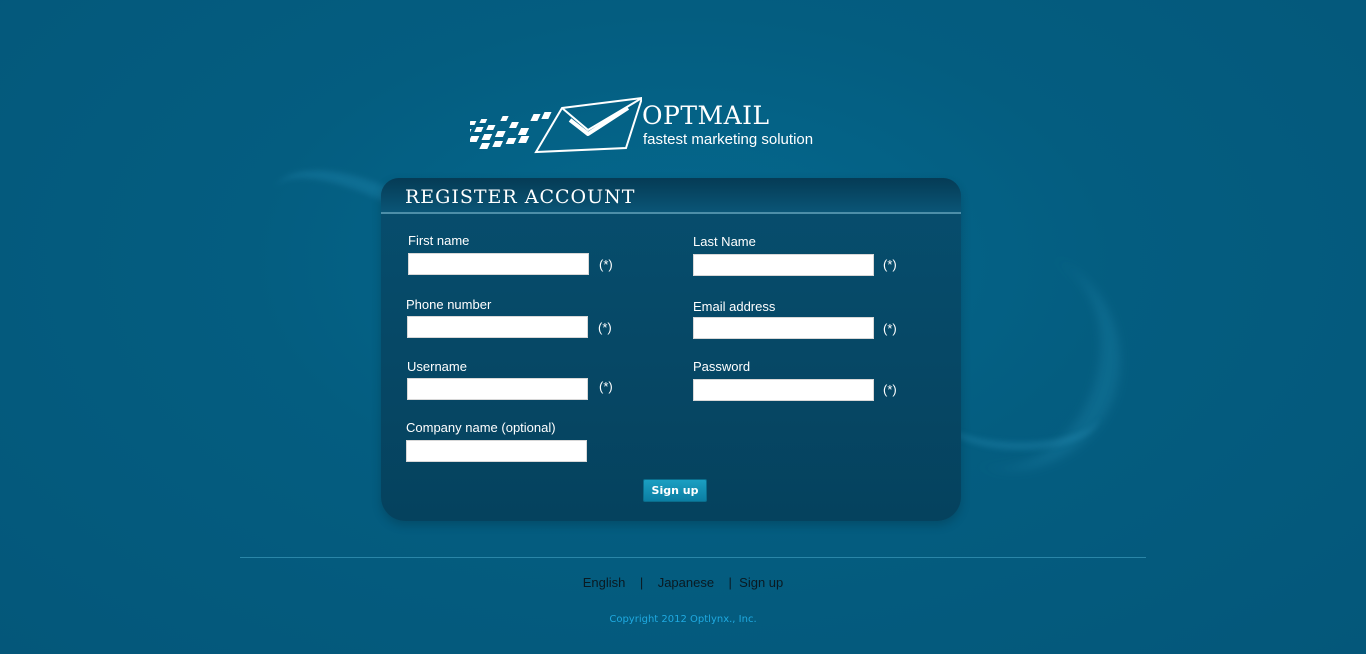 This screenshot has height=654, width=1366. I want to click on first-name-input, so click(498, 264).